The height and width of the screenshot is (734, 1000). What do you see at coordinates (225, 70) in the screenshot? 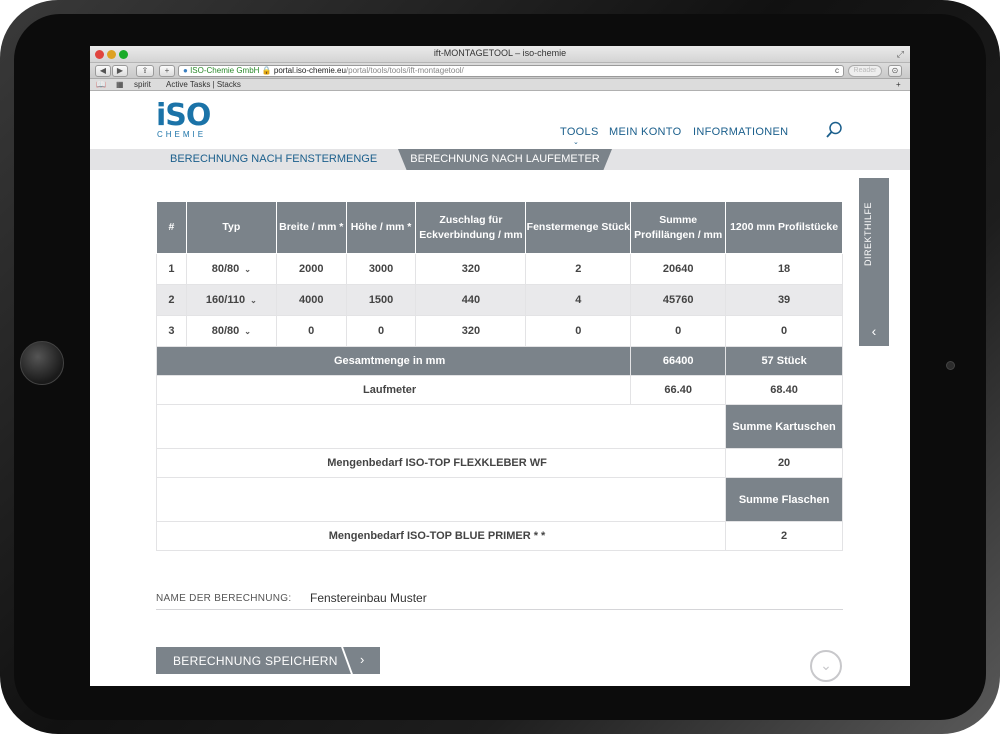
I see `url-secure-label: ISO-Chemie GmbH` at bounding box center [225, 70].